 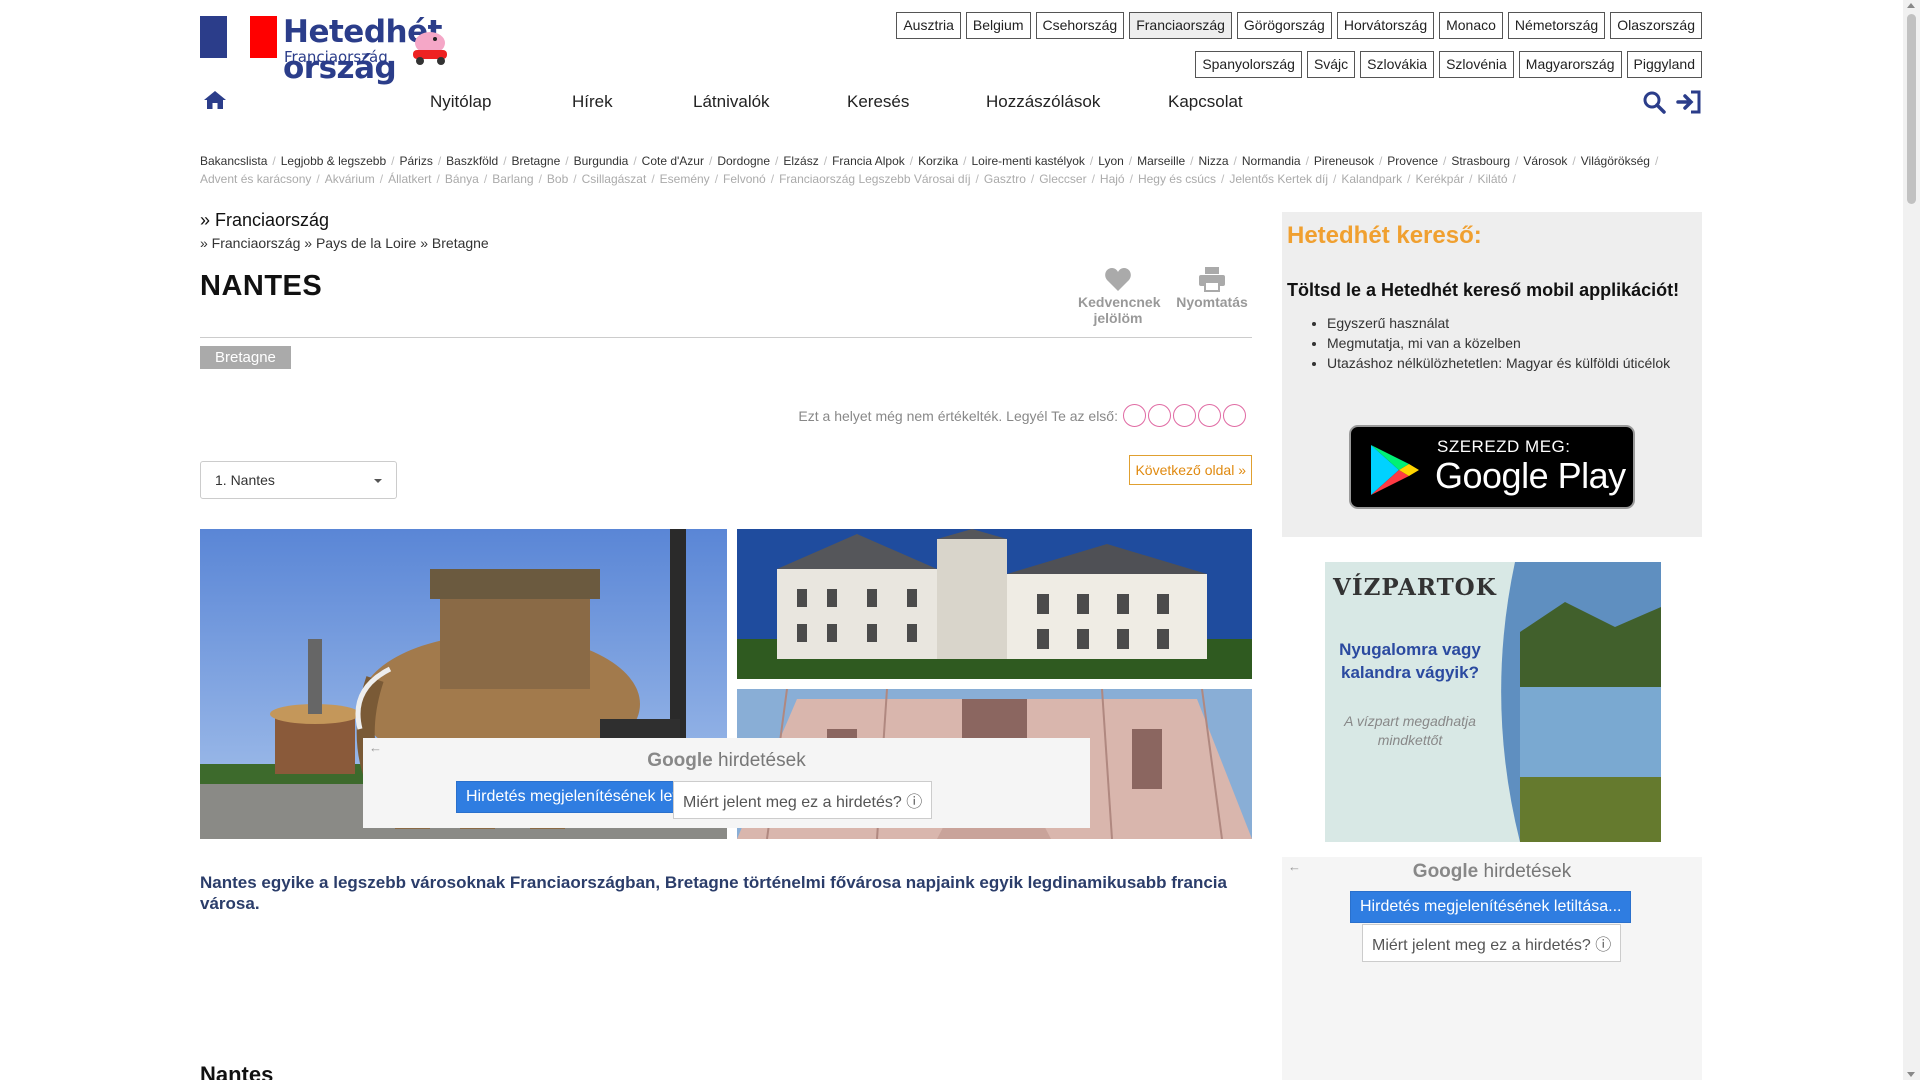 I want to click on nav-item: Látnivalók, so click(x=731, y=102).